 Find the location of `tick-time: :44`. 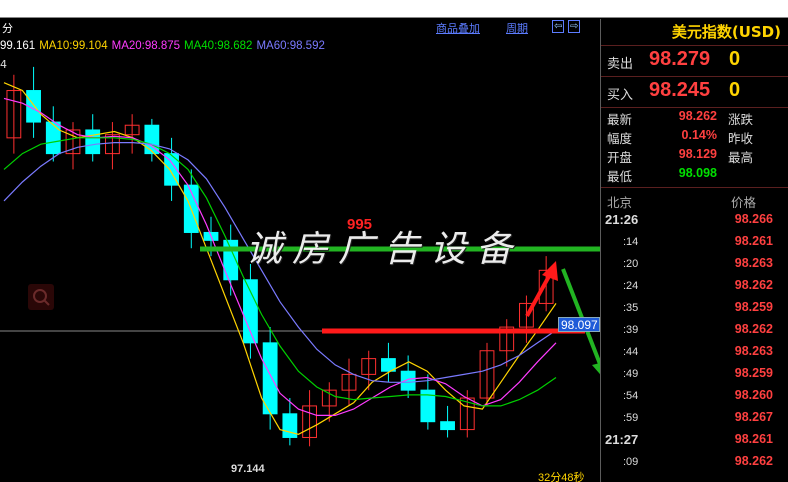

tick-time: :44 is located at coordinates (631, 352).